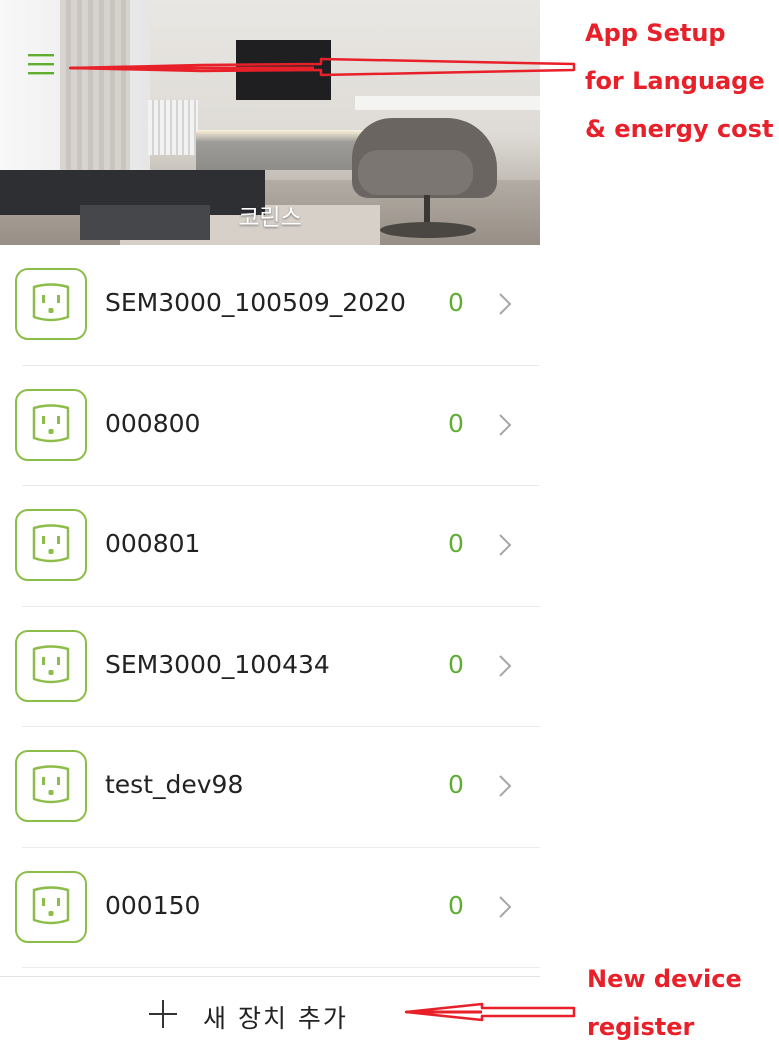 This screenshot has height=1051, width=779. I want to click on device-row: SEM3000_100509_2020 0, so click(270, 305).